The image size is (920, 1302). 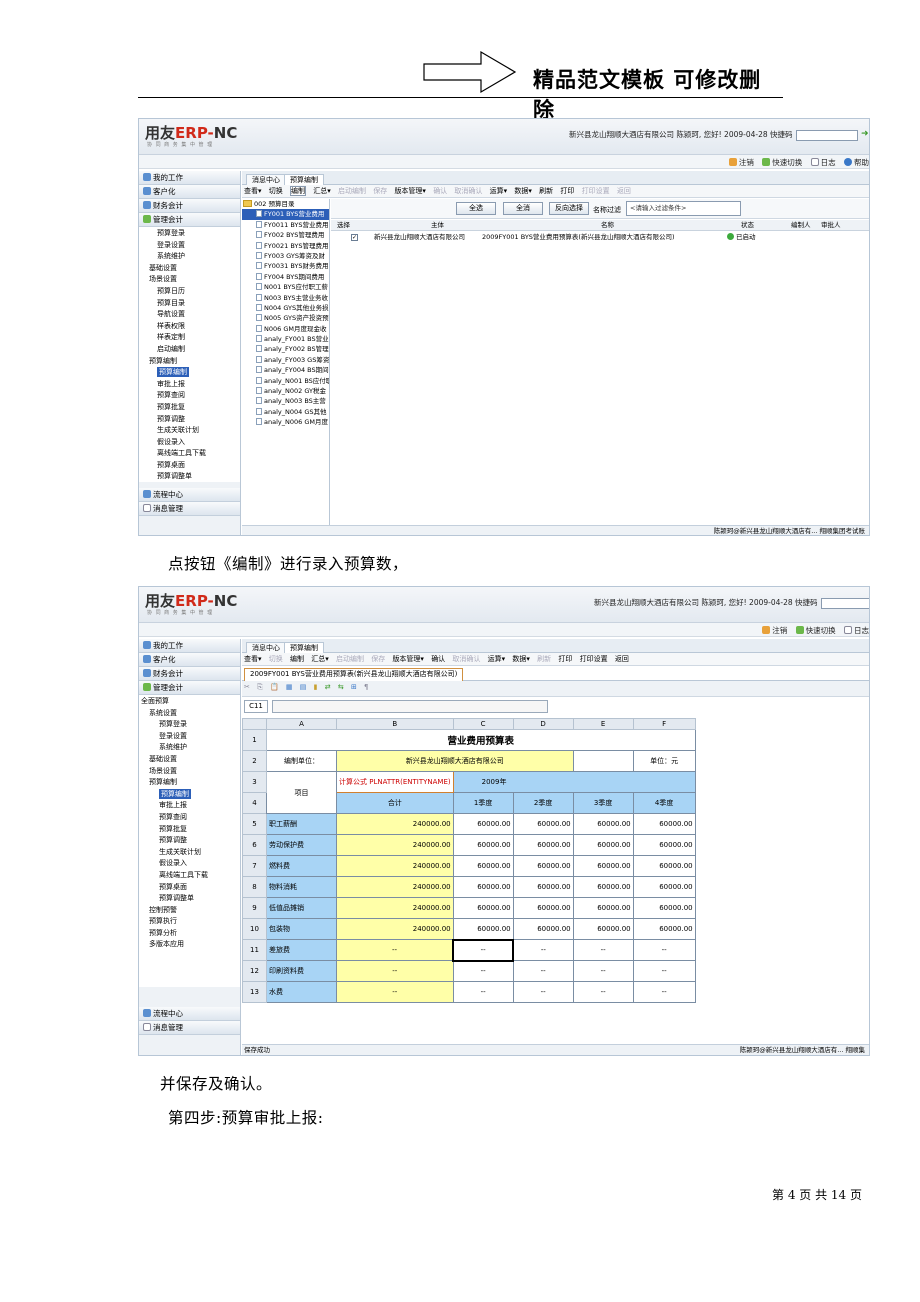 I want to click on item-cell: 职工薪酬, so click(x=301, y=824).